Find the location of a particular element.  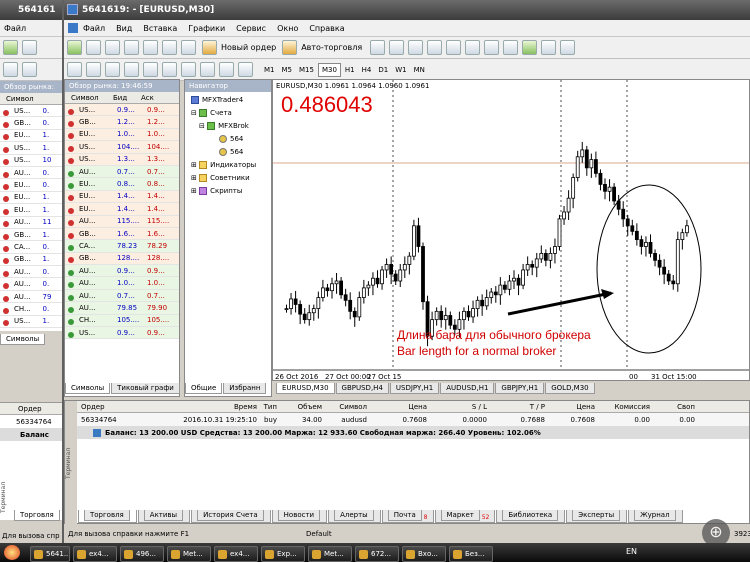

terminal-col-header: S / L is located at coordinates (457, 406).